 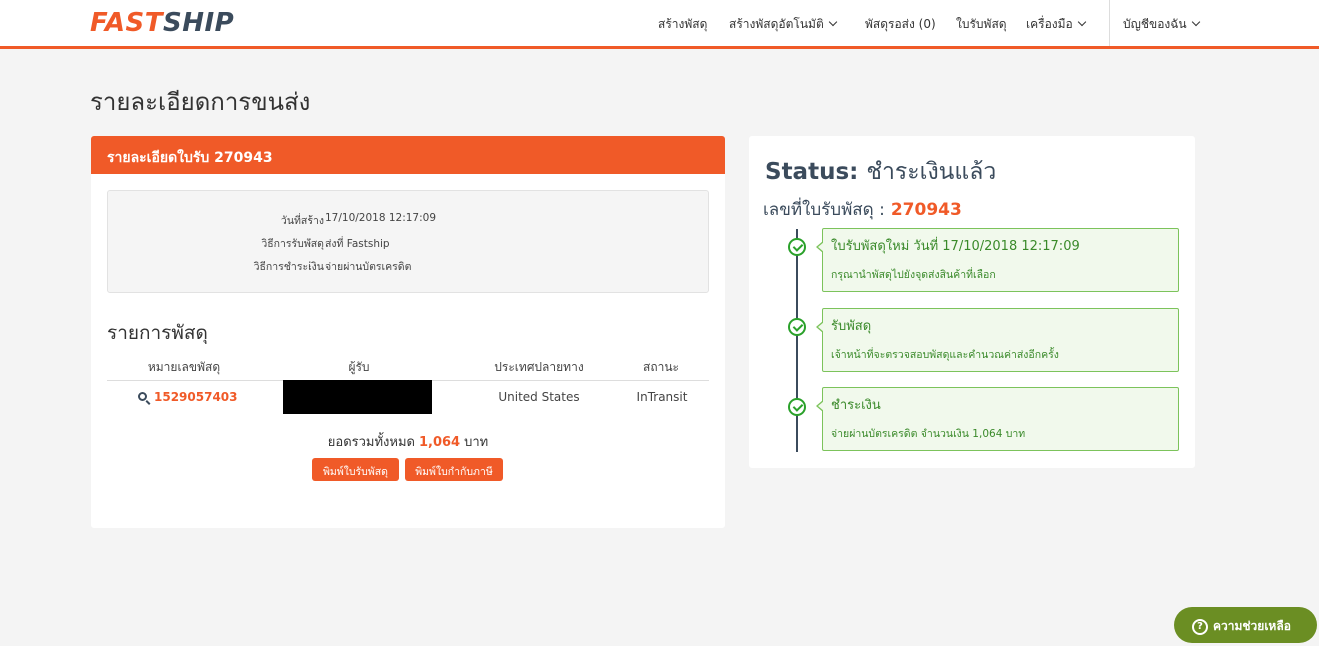 I want to click on recipient-redacted, so click(x=357, y=397).